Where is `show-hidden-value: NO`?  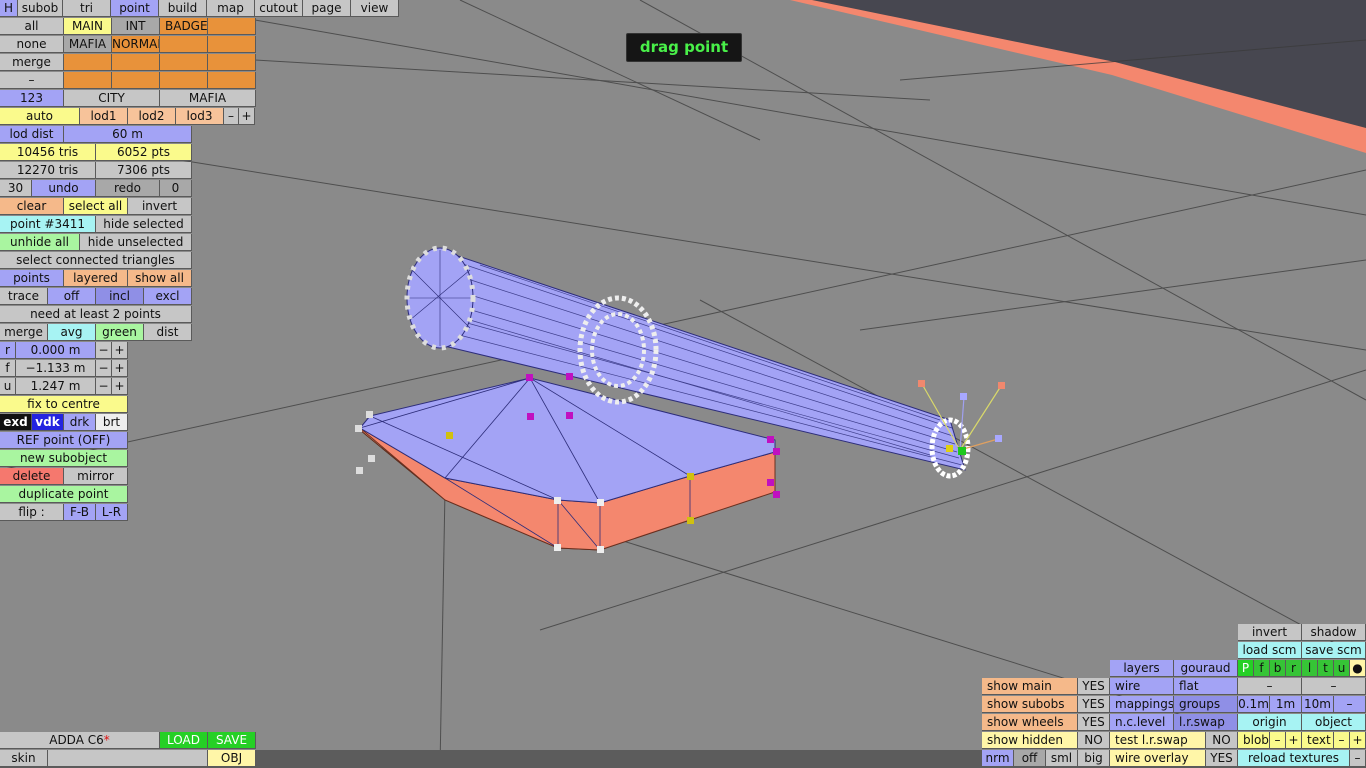
show-hidden-value: NO is located at coordinates (1094, 740).